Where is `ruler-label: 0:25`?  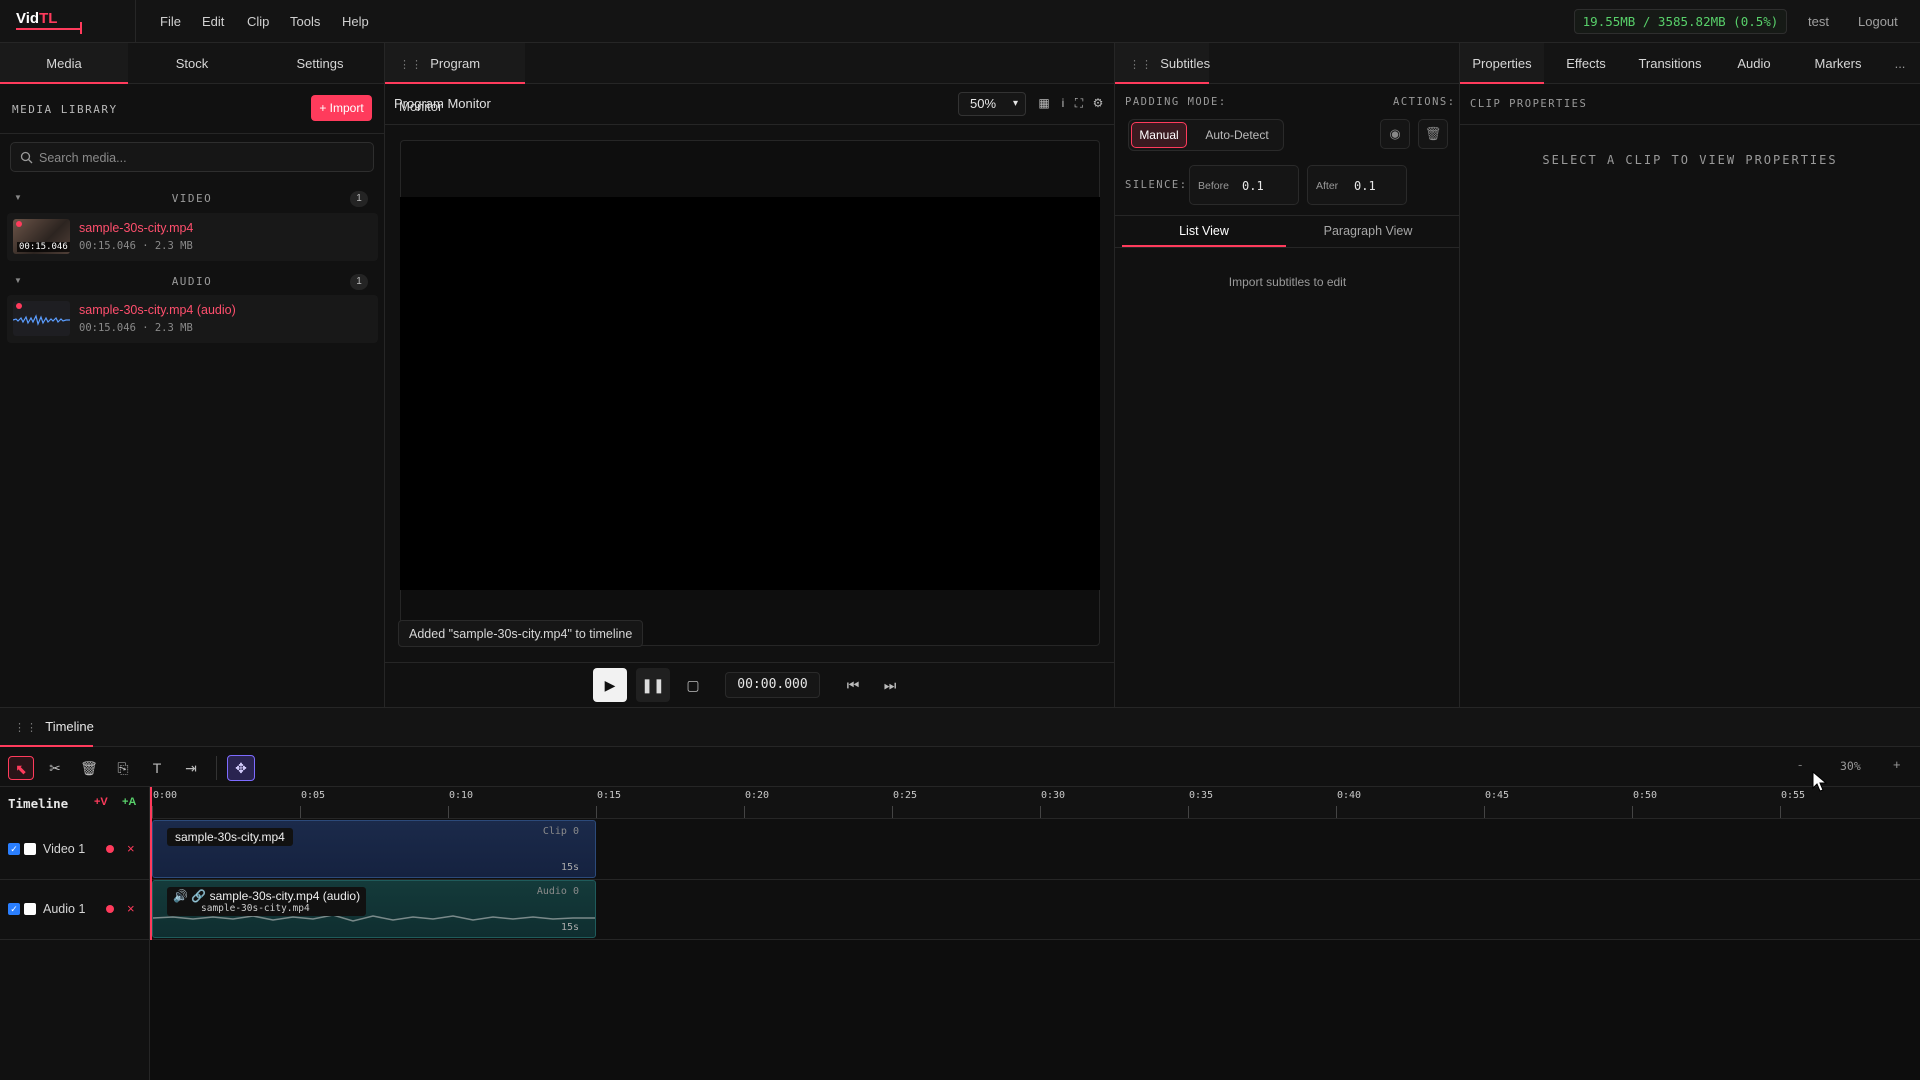 ruler-label: 0:25 is located at coordinates (905, 795).